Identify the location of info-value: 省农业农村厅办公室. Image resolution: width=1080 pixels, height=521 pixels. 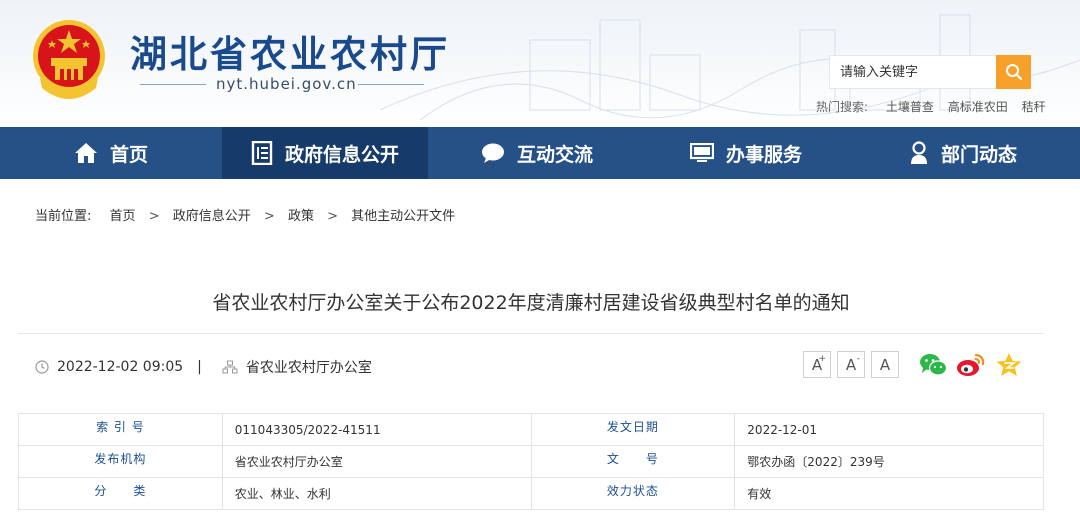
(376, 461).